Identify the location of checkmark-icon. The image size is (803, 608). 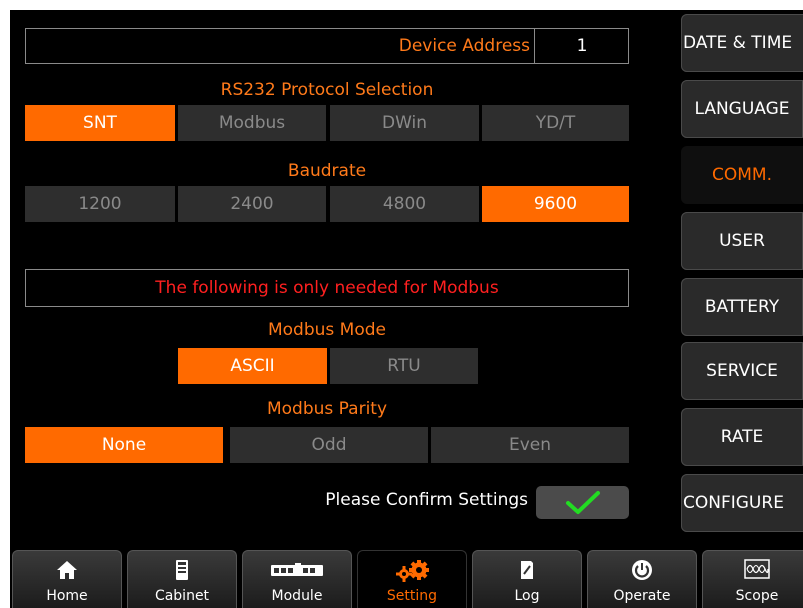
(583, 503).